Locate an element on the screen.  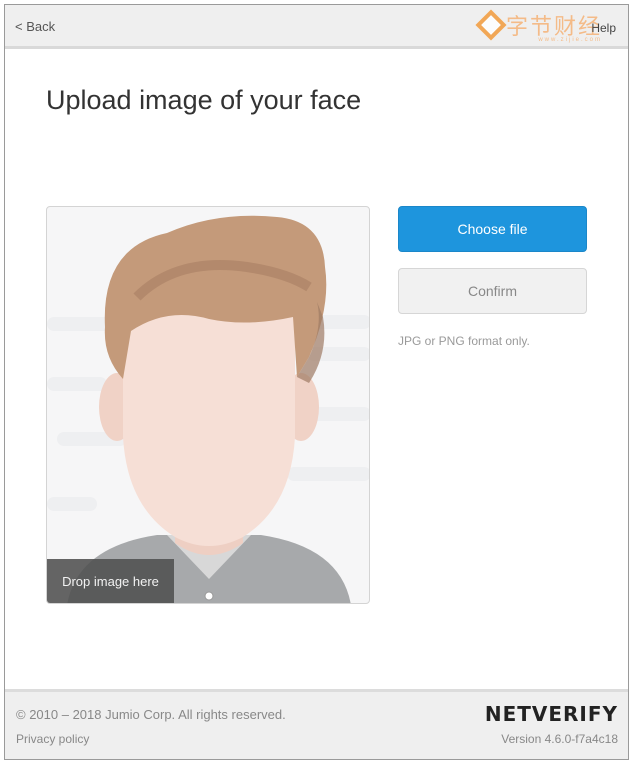
watermark-diamond-icon is located at coordinates (491, 25).